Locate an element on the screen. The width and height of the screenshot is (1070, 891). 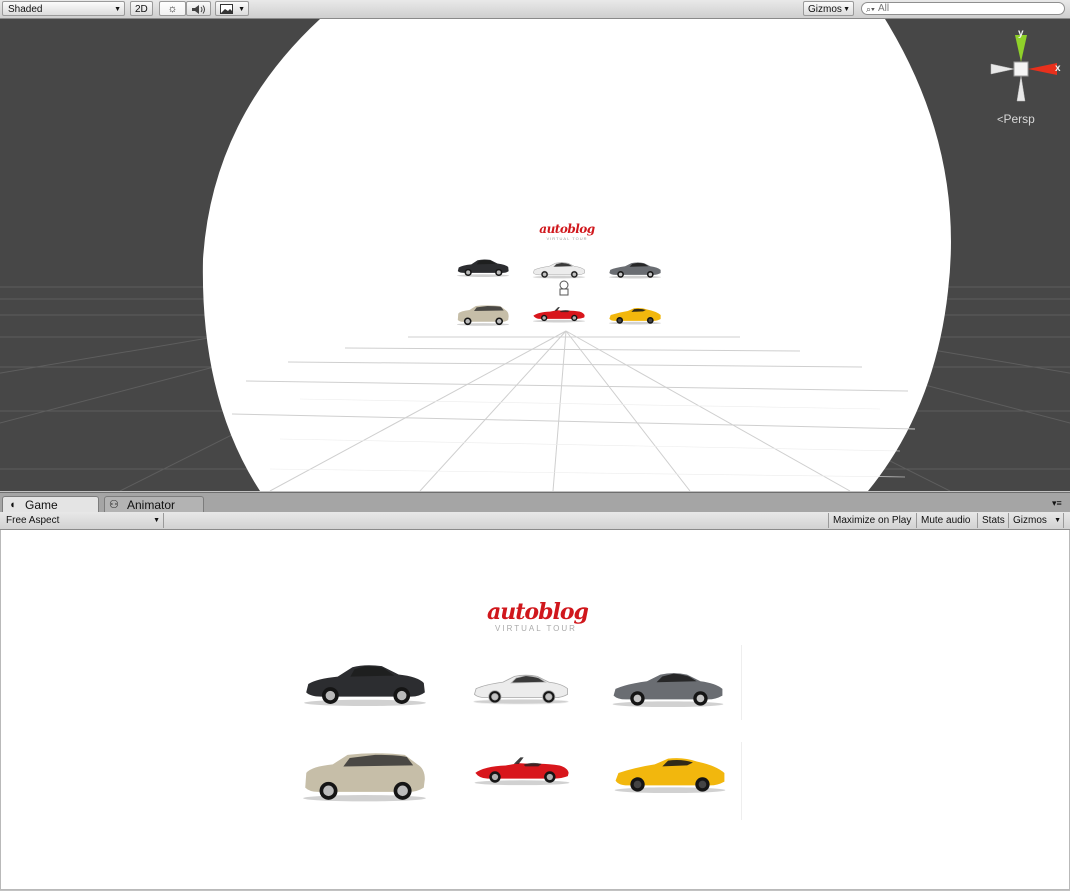
orientation-gizmo is located at coordinates (1023, 68).